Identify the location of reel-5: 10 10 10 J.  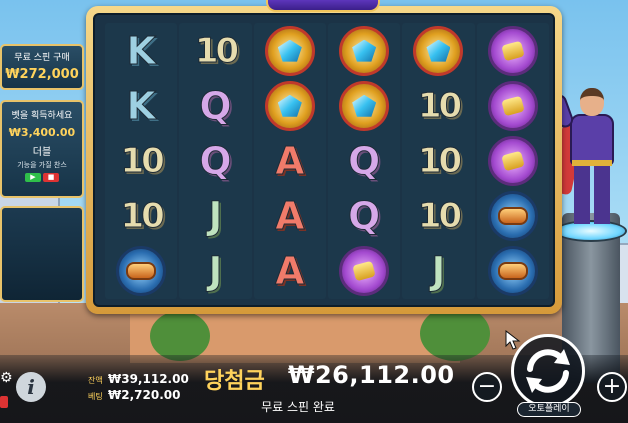
(438, 161).